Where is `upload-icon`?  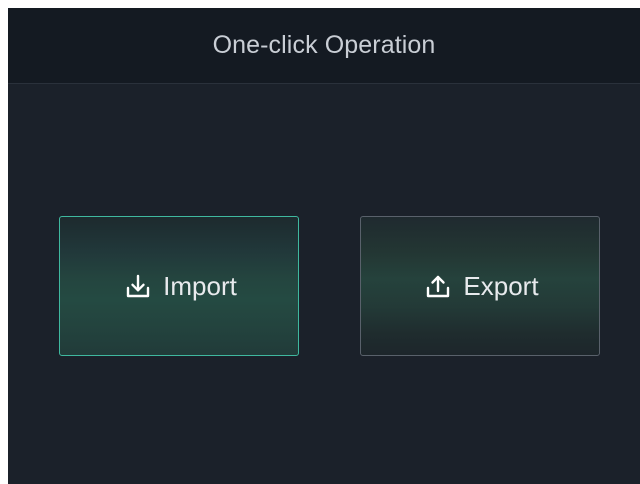
upload-icon is located at coordinates (438, 286).